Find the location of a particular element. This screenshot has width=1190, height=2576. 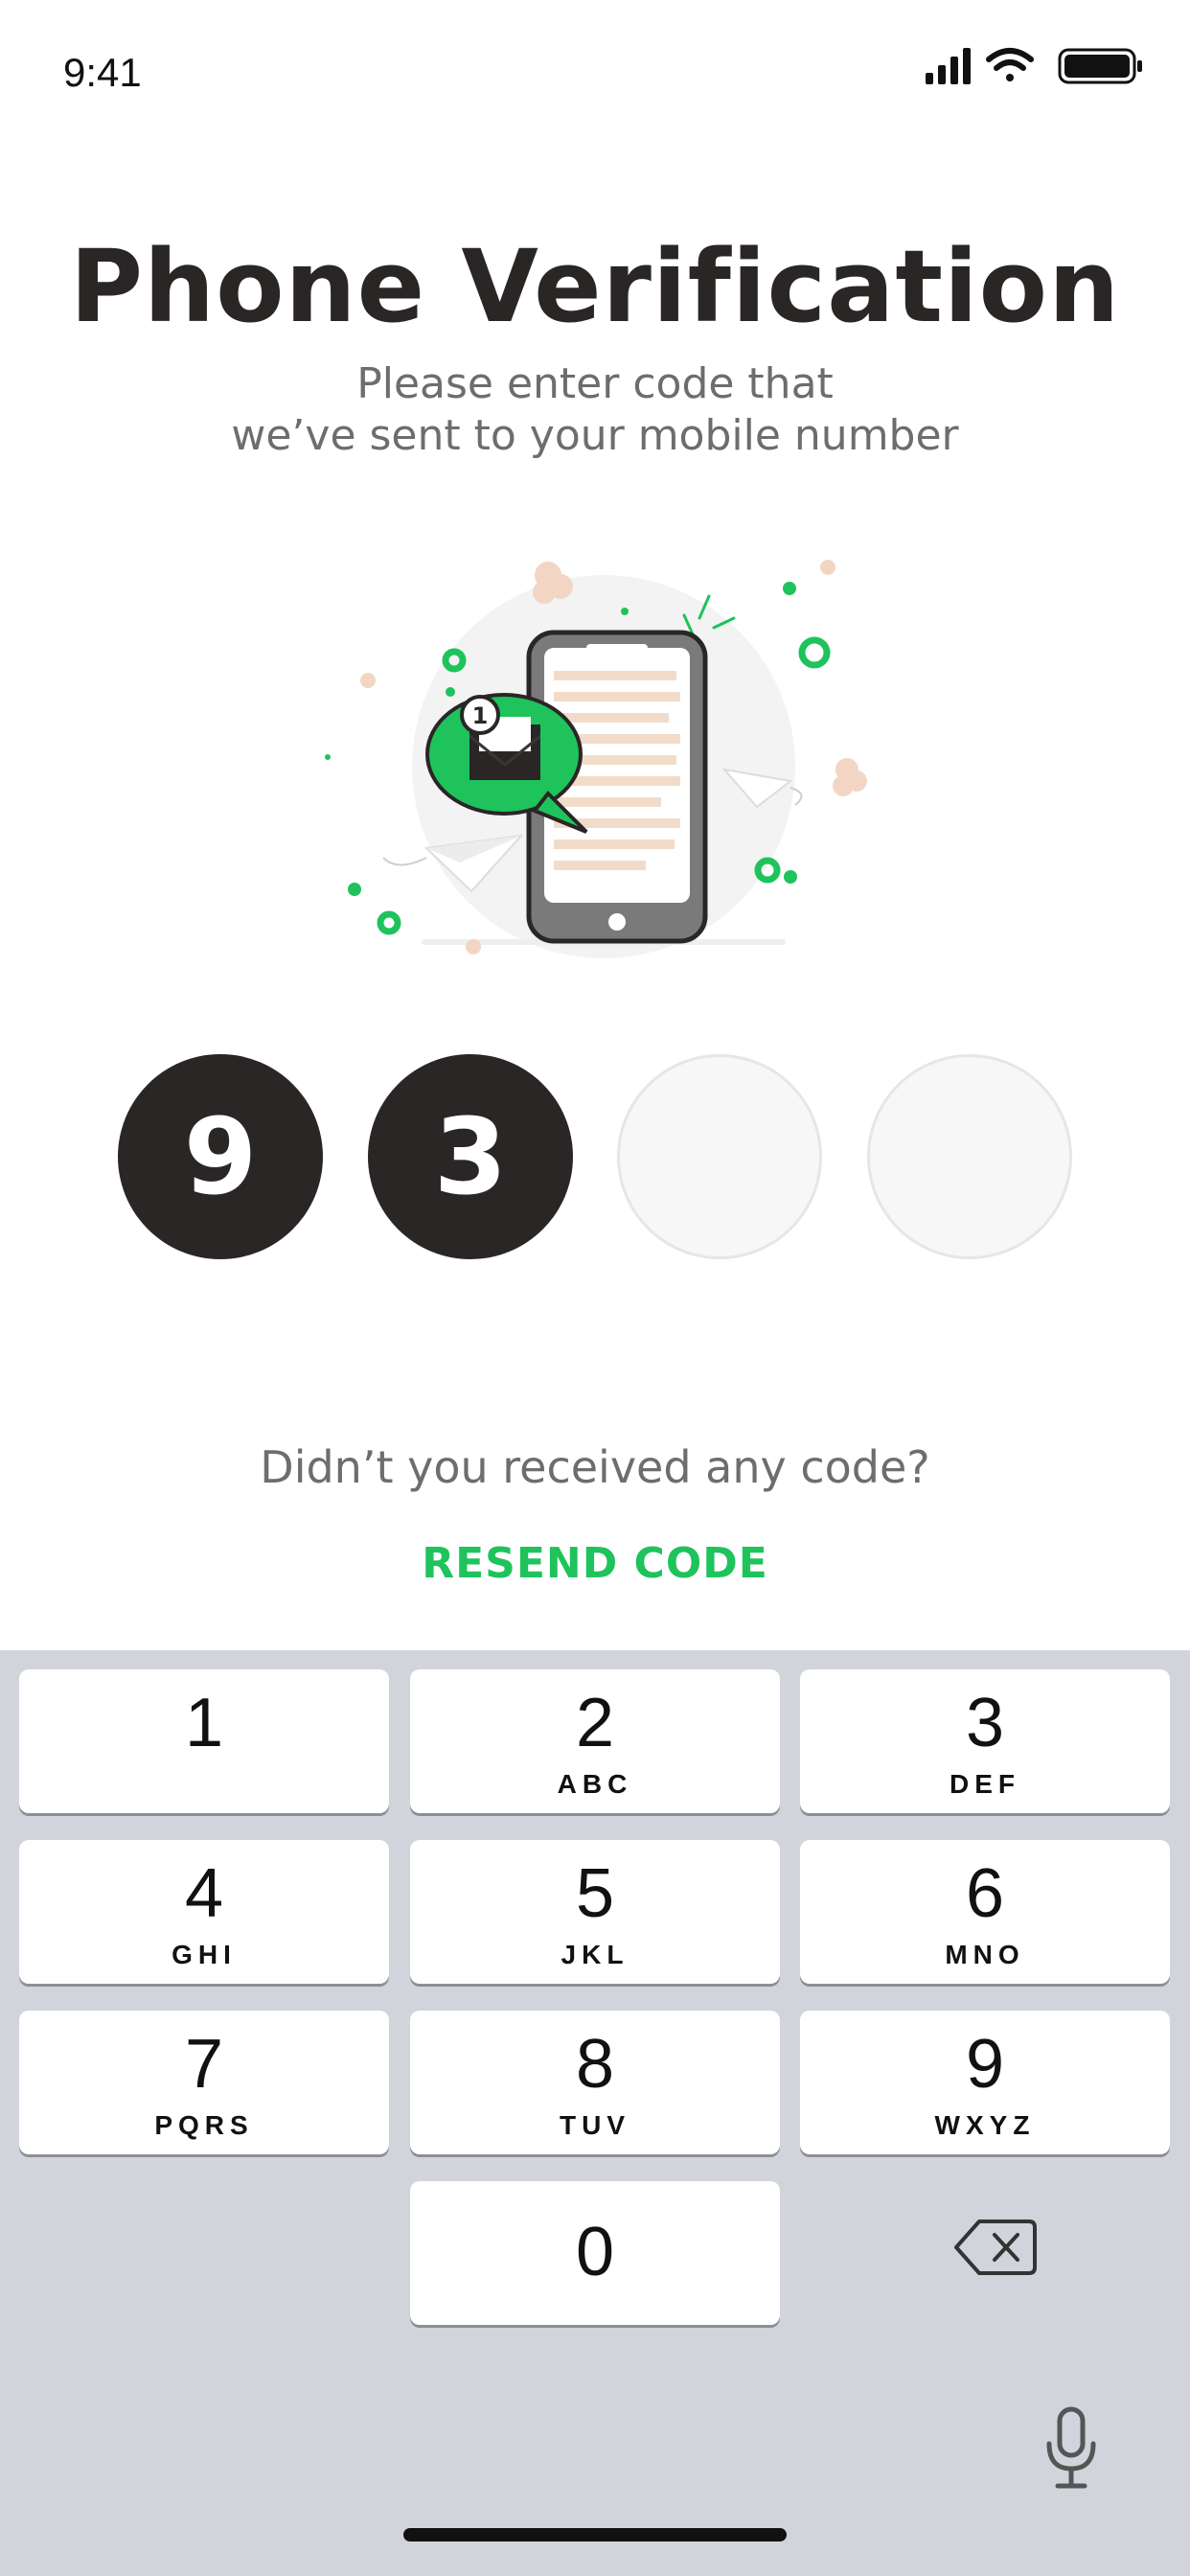

key-digit: 1 is located at coordinates (204, 1723).